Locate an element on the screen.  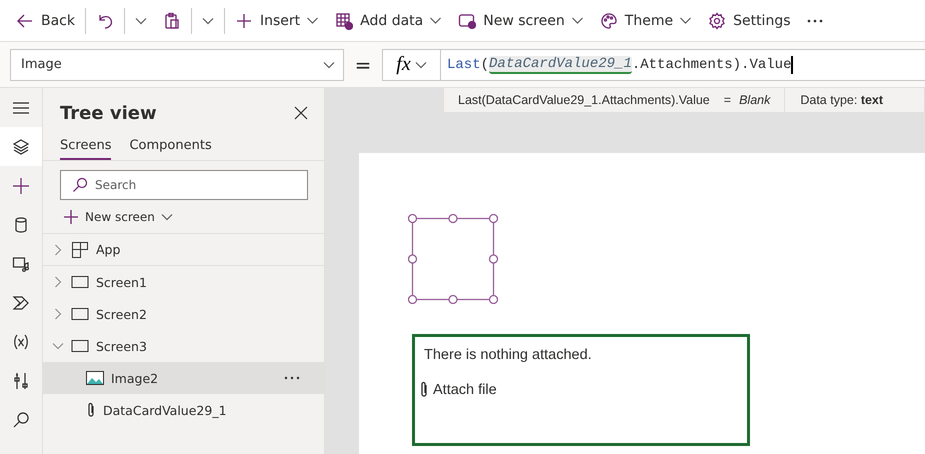
insert-button: Insert is located at coordinates (277, 20).